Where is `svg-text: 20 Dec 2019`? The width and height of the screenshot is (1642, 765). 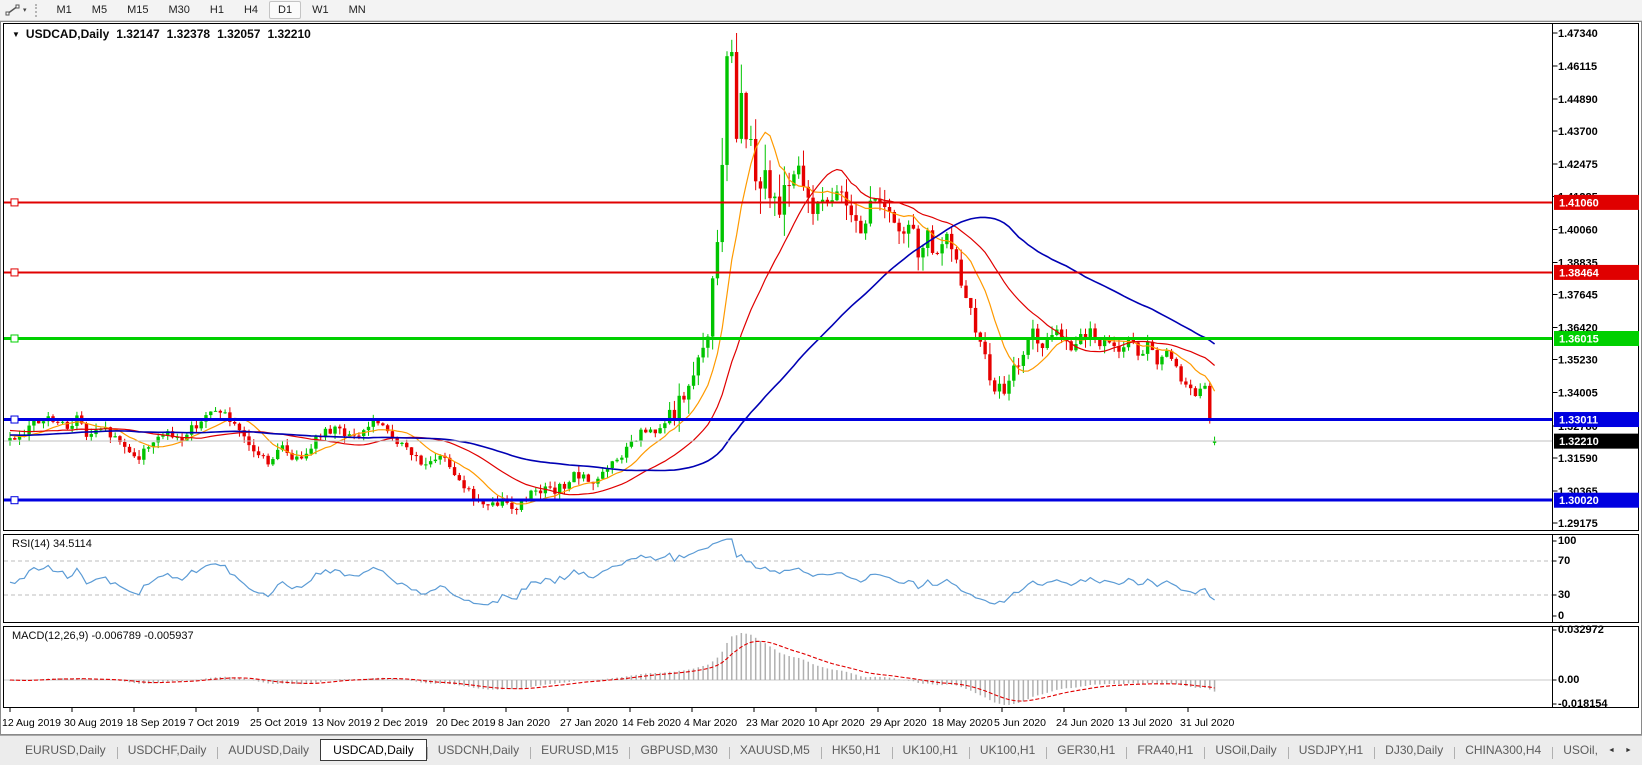 svg-text: 20 Dec 2019 is located at coordinates (466, 723).